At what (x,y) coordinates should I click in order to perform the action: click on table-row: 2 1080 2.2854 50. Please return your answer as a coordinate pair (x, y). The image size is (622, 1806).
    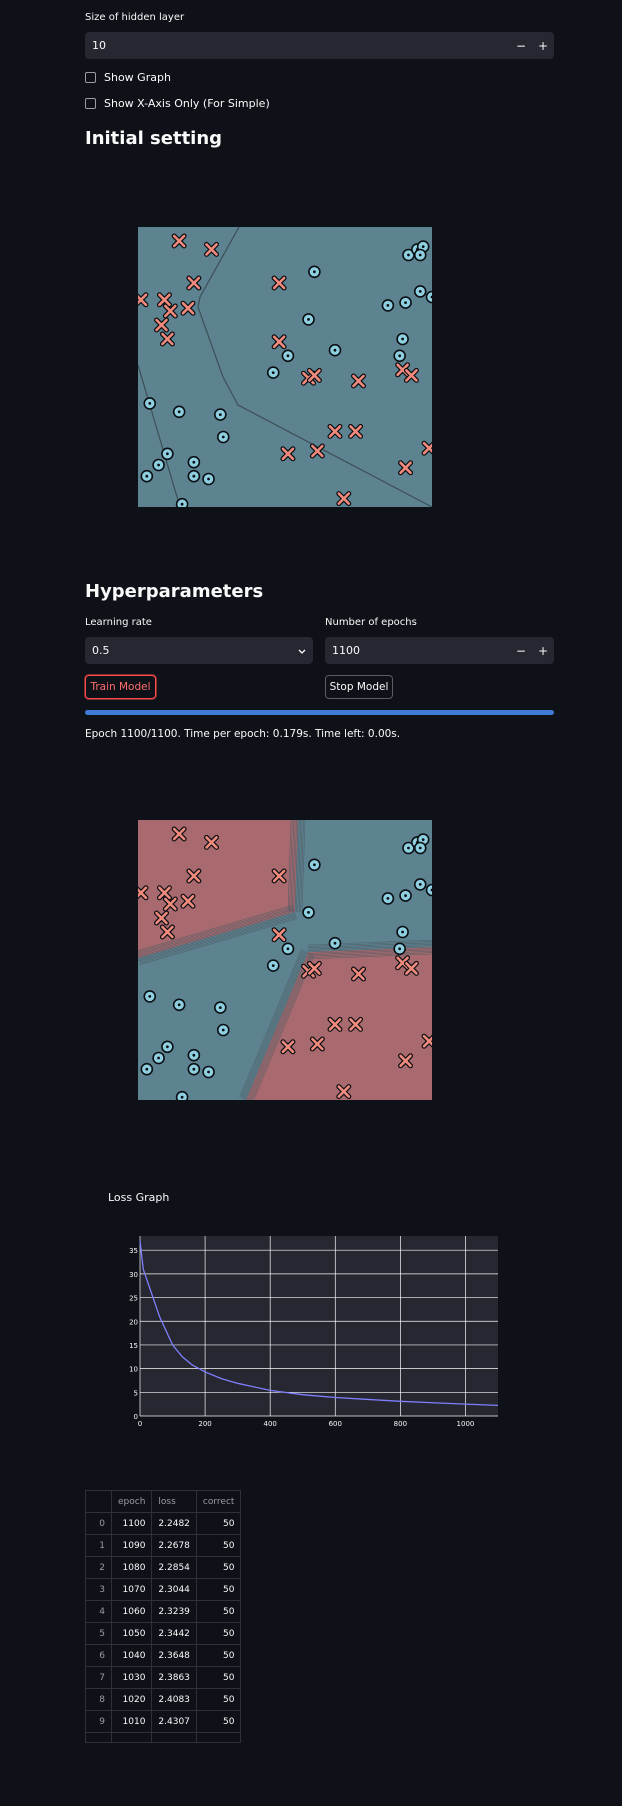
    Looking at the image, I should click on (163, 1567).